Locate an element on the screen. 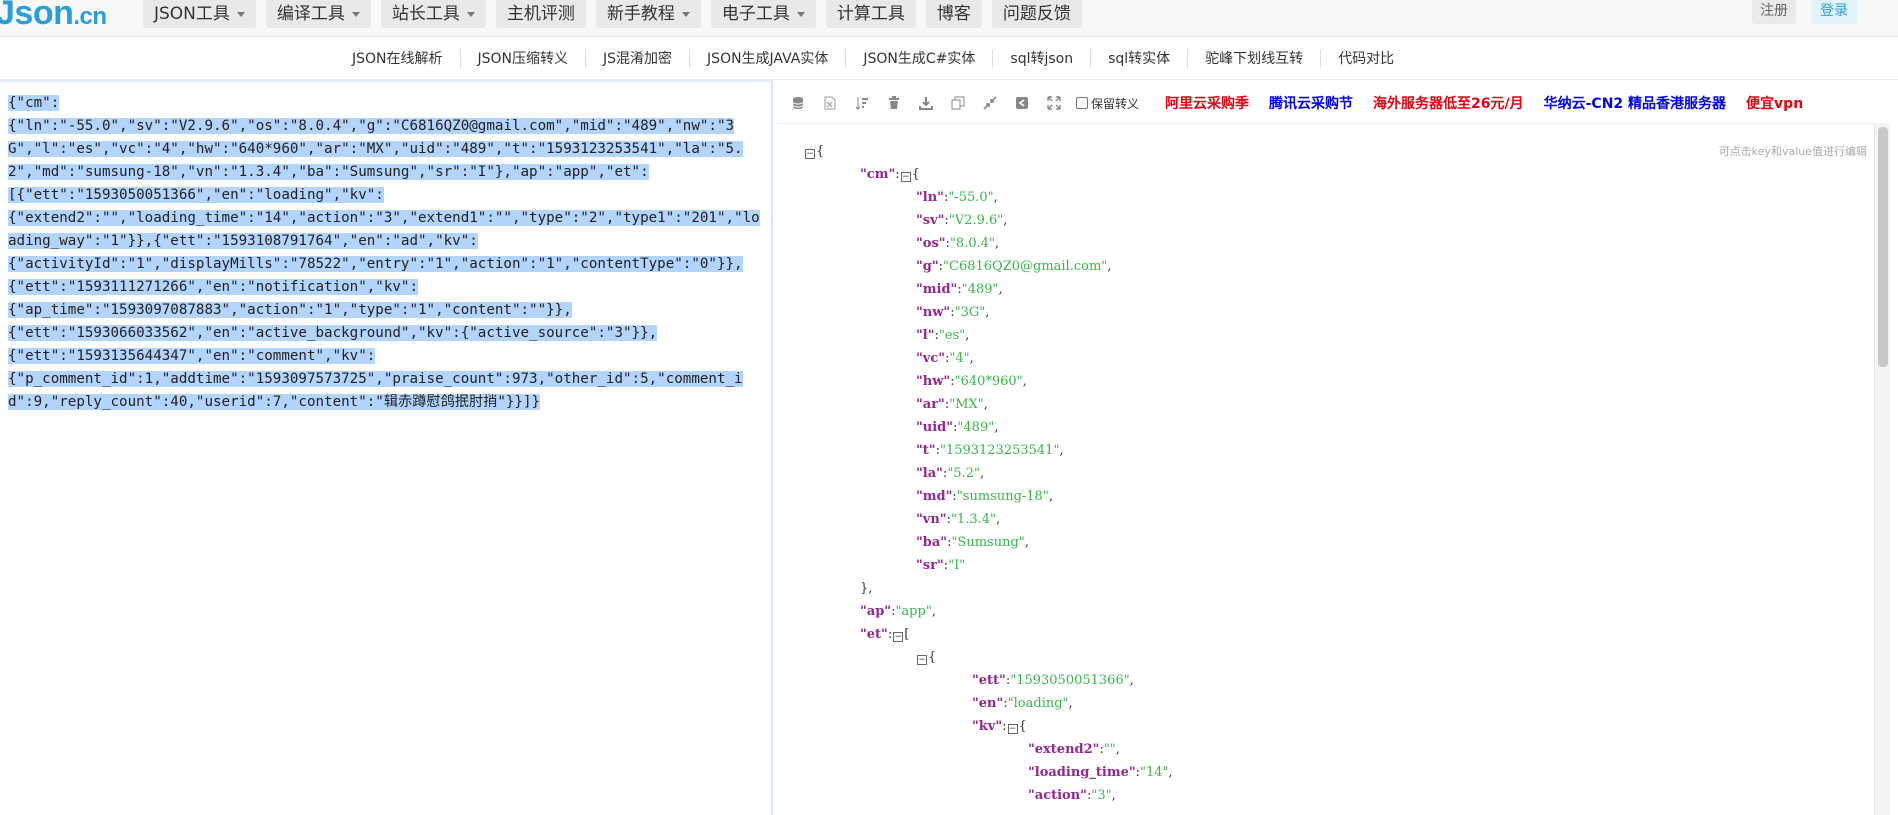 Image resolution: width=1898 pixels, height=815 pixels. escape-icon is located at coordinates (1022, 103).